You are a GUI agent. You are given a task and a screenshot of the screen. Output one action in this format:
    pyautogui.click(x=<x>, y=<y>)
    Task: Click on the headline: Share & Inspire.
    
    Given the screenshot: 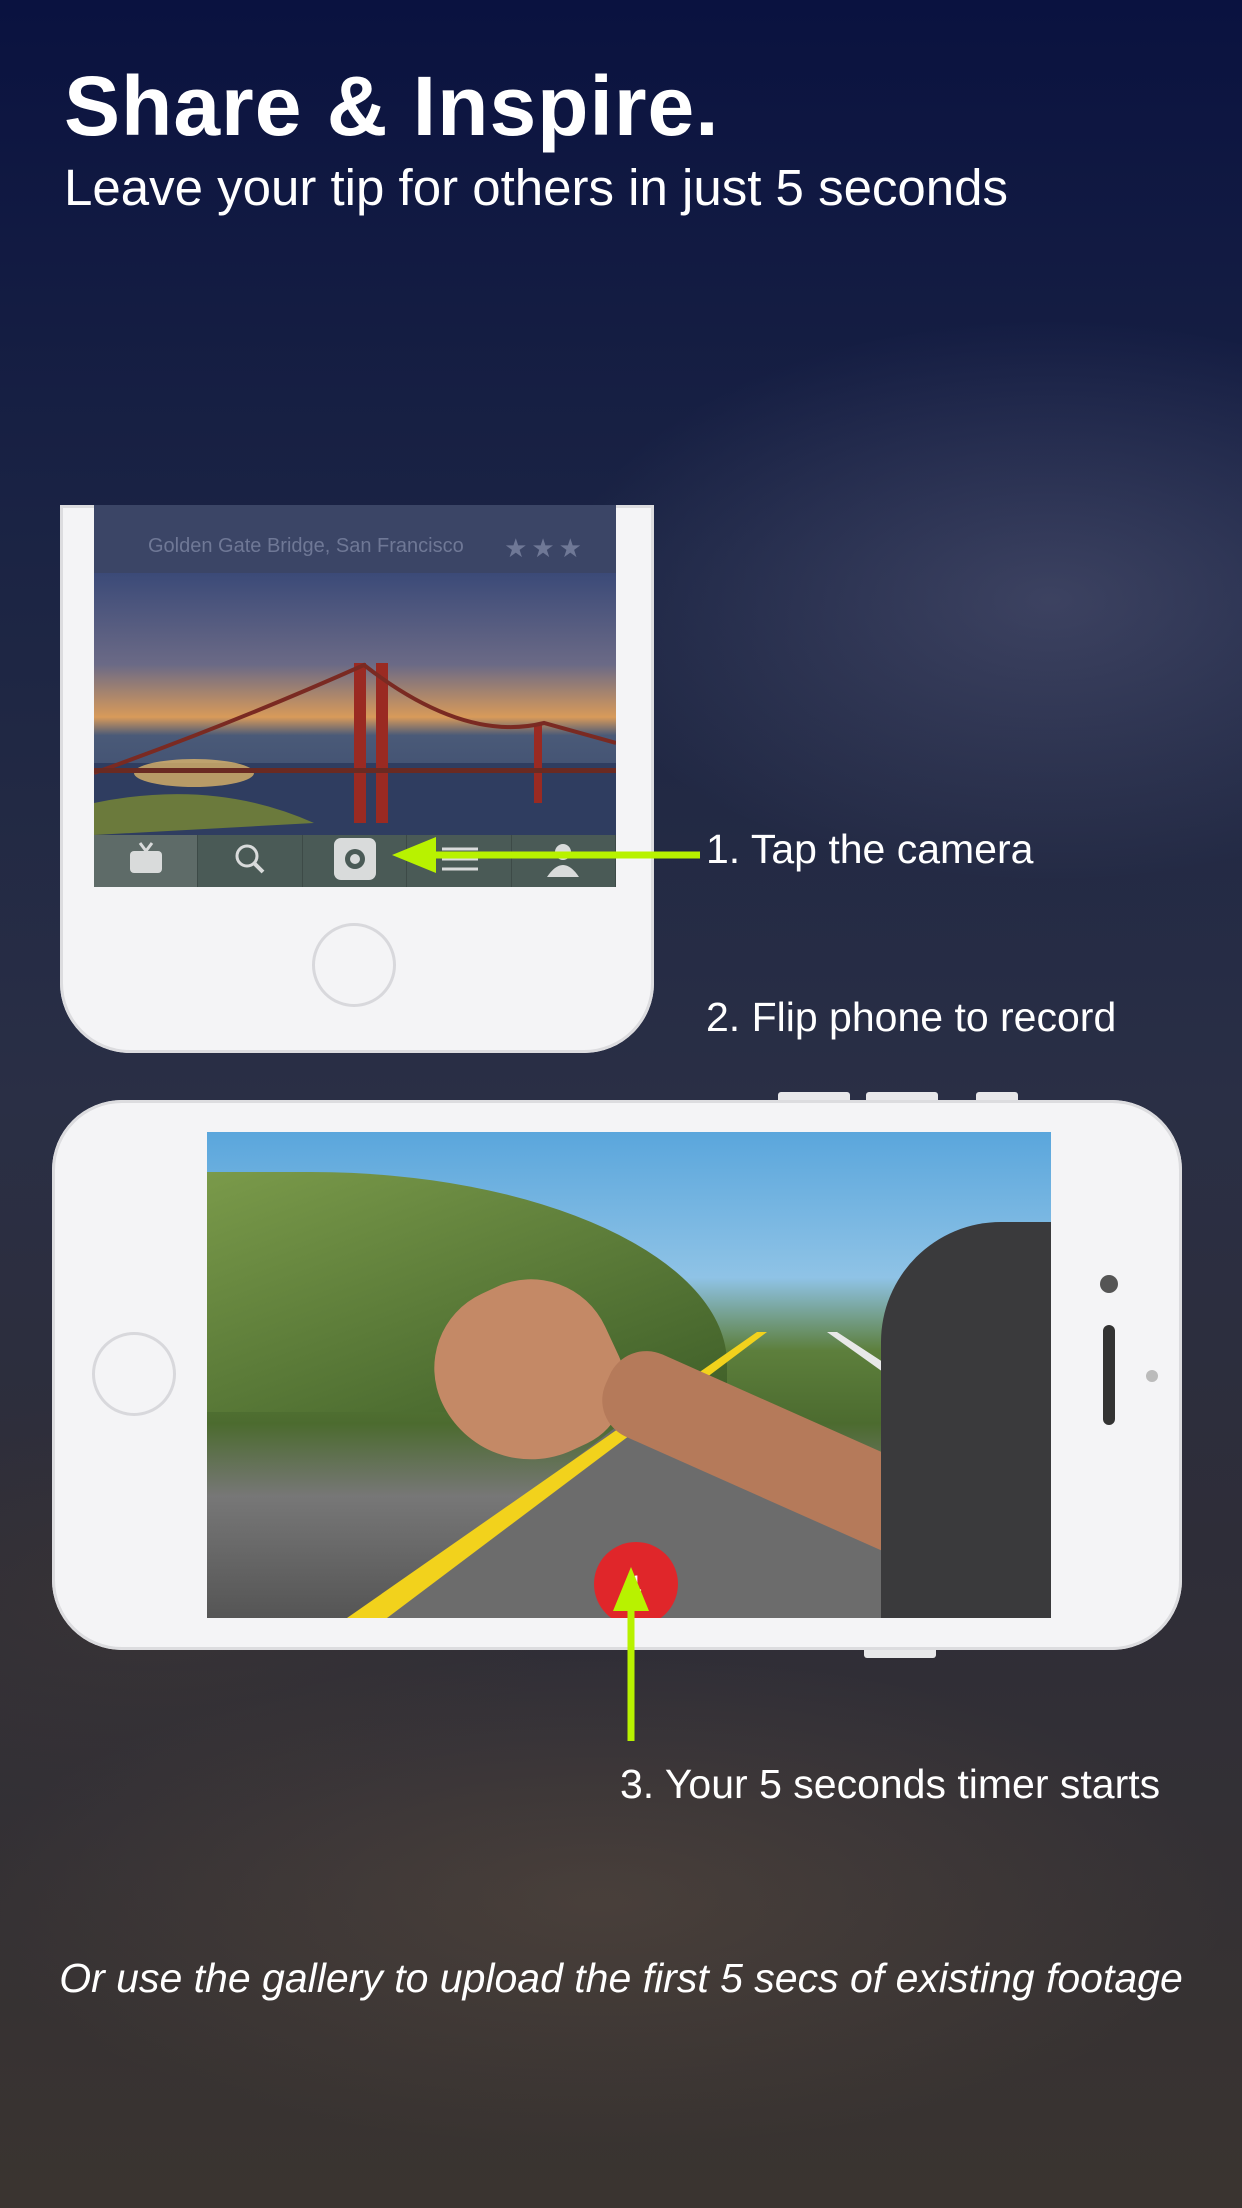 What is the action you would take?
    pyautogui.click(x=392, y=106)
    